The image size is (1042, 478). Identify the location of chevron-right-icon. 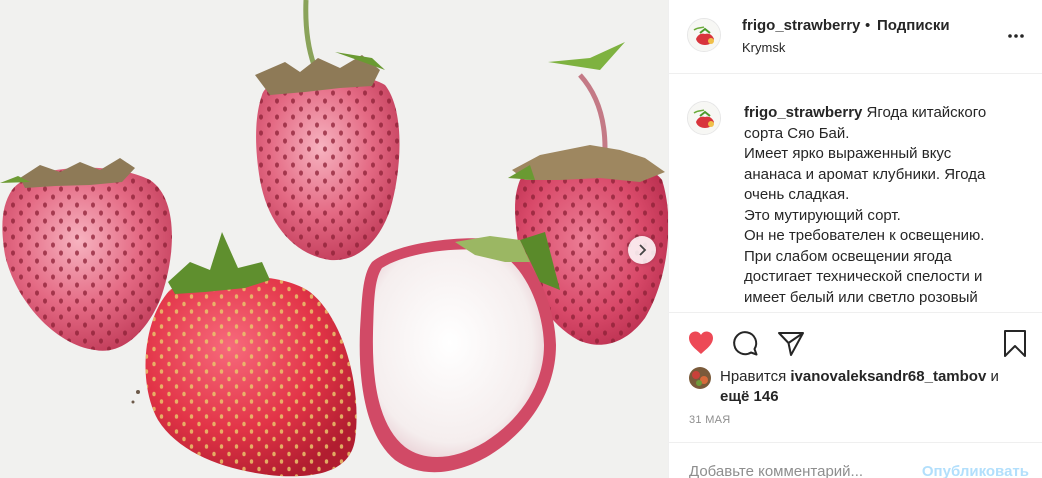
(643, 250).